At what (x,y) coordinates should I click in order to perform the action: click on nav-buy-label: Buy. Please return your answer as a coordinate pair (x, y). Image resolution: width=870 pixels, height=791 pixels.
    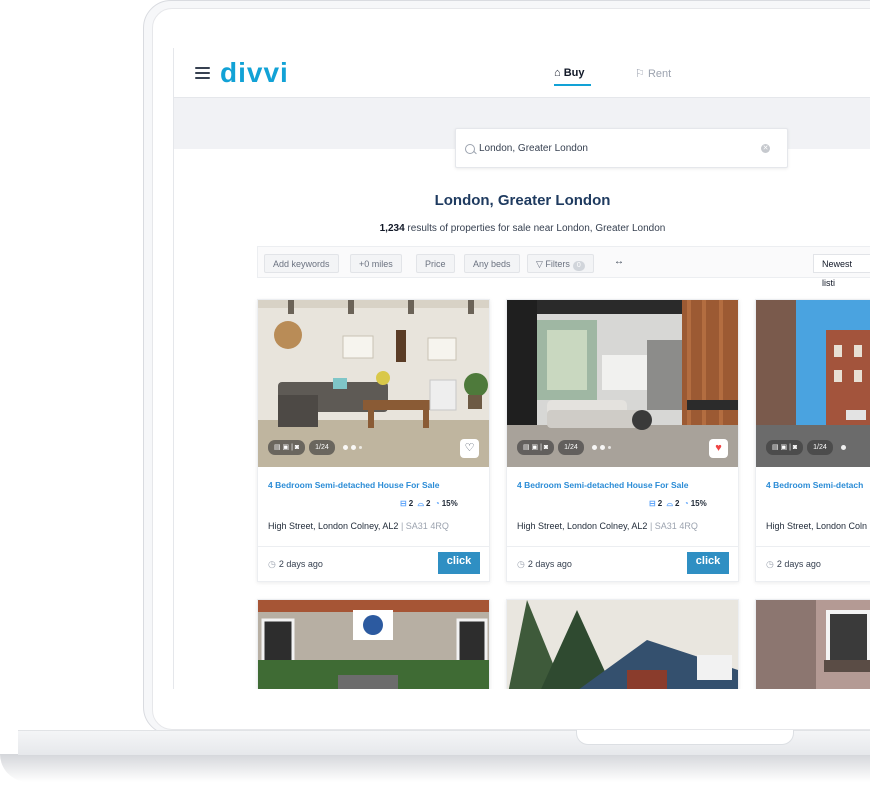
    Looking at the image, I should click on (574, 73).